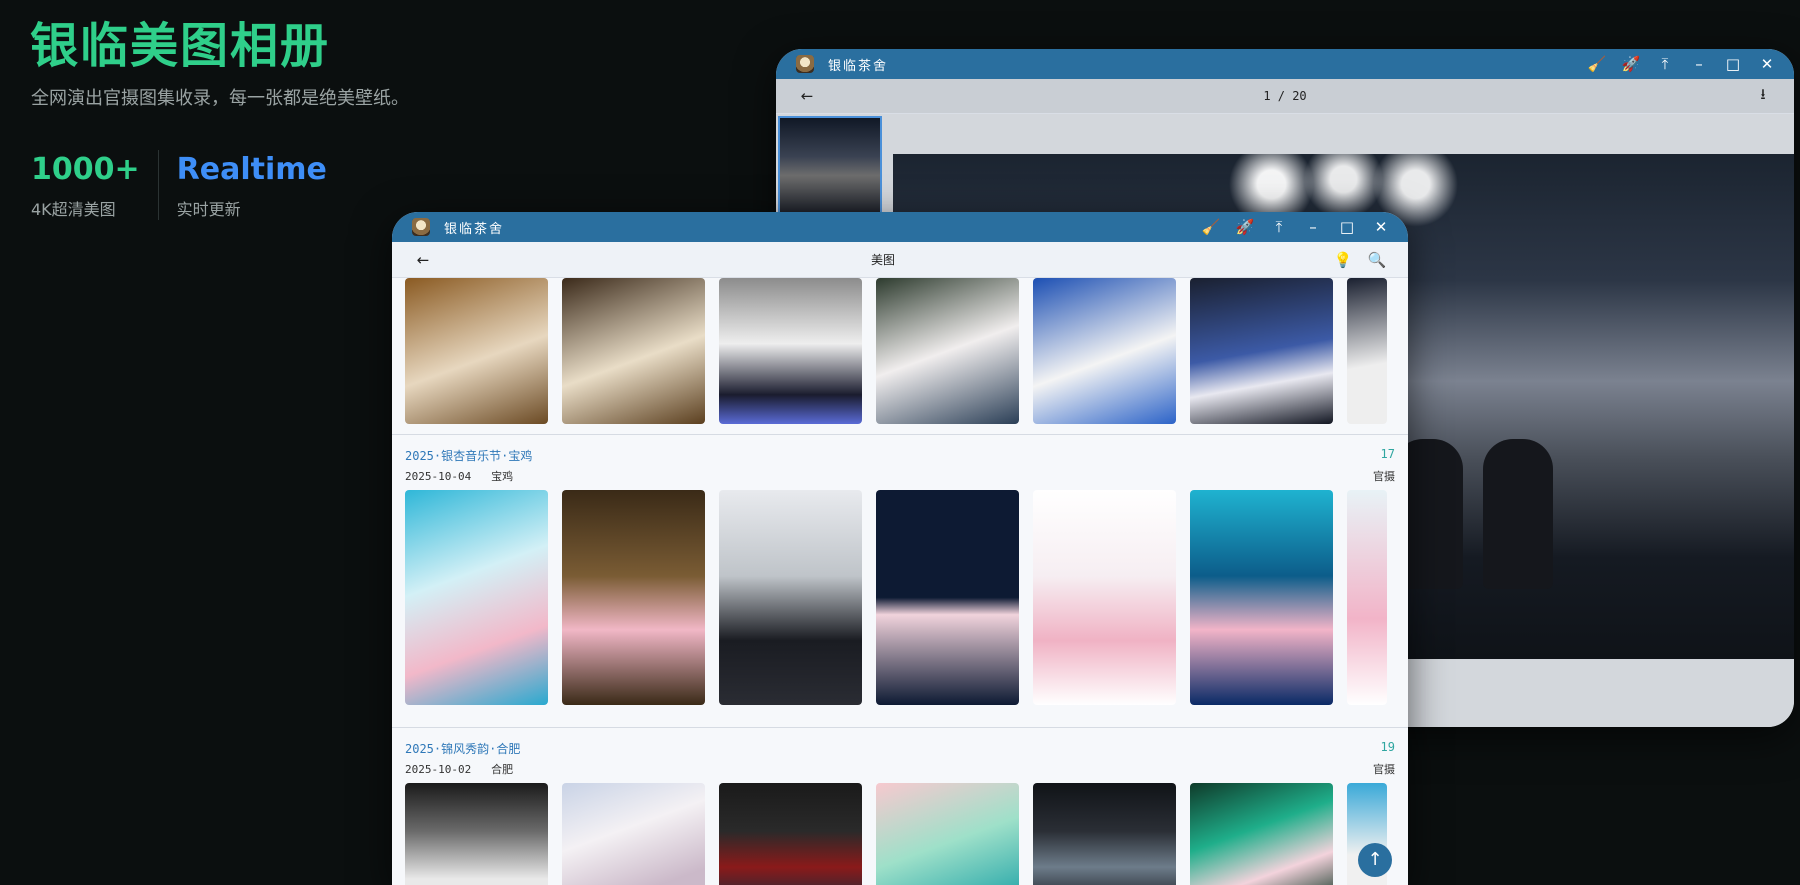 The image size is (1800, 885). I want to click on viewer-toolbar: ← 1 / 20 ⭳, so click(1285, 96).